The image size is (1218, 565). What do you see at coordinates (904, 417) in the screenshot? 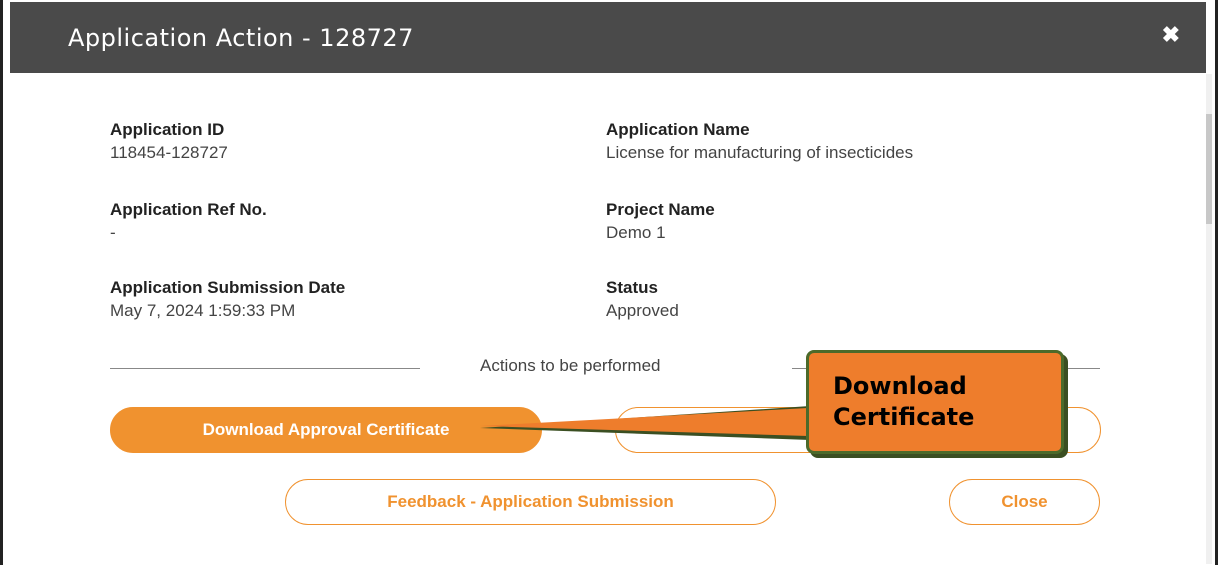
I see `callout-line-2: Certificate` at bounding box center [904, 417].